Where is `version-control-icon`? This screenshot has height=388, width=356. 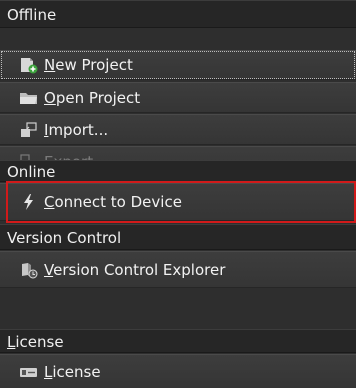
version-control-icon is located at coordinates (29, 270).